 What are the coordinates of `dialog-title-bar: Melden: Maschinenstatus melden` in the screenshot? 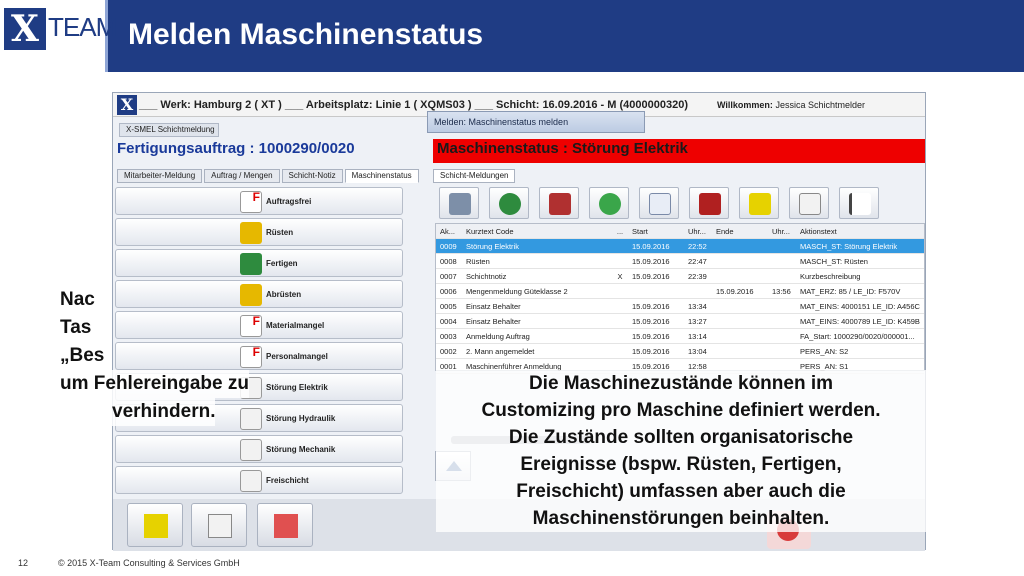 It's located at (536, 122).